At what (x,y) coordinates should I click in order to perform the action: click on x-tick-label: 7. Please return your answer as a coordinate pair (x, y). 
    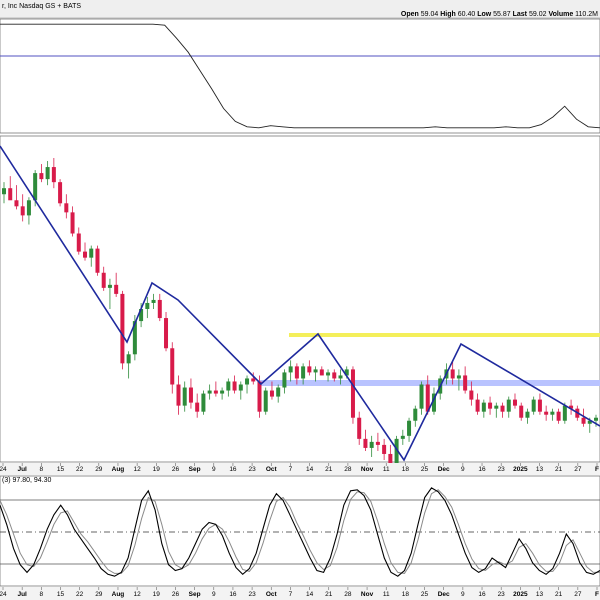
    Looking at the image, I should click on (291, 594).